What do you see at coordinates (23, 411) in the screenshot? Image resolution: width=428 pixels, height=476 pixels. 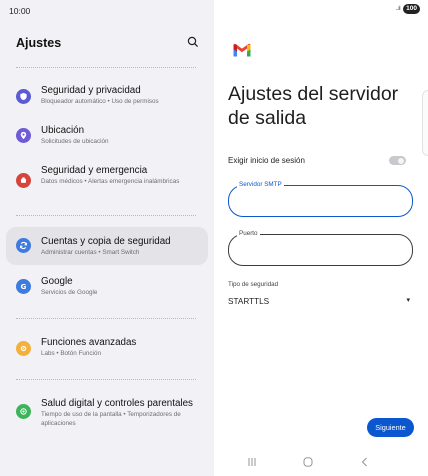 I see `digital-wellbeing-icon` at bounding box center [23, 411].